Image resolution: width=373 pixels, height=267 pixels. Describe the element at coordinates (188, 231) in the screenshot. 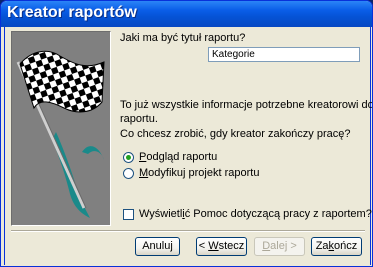

I see `button-separator` at that location.